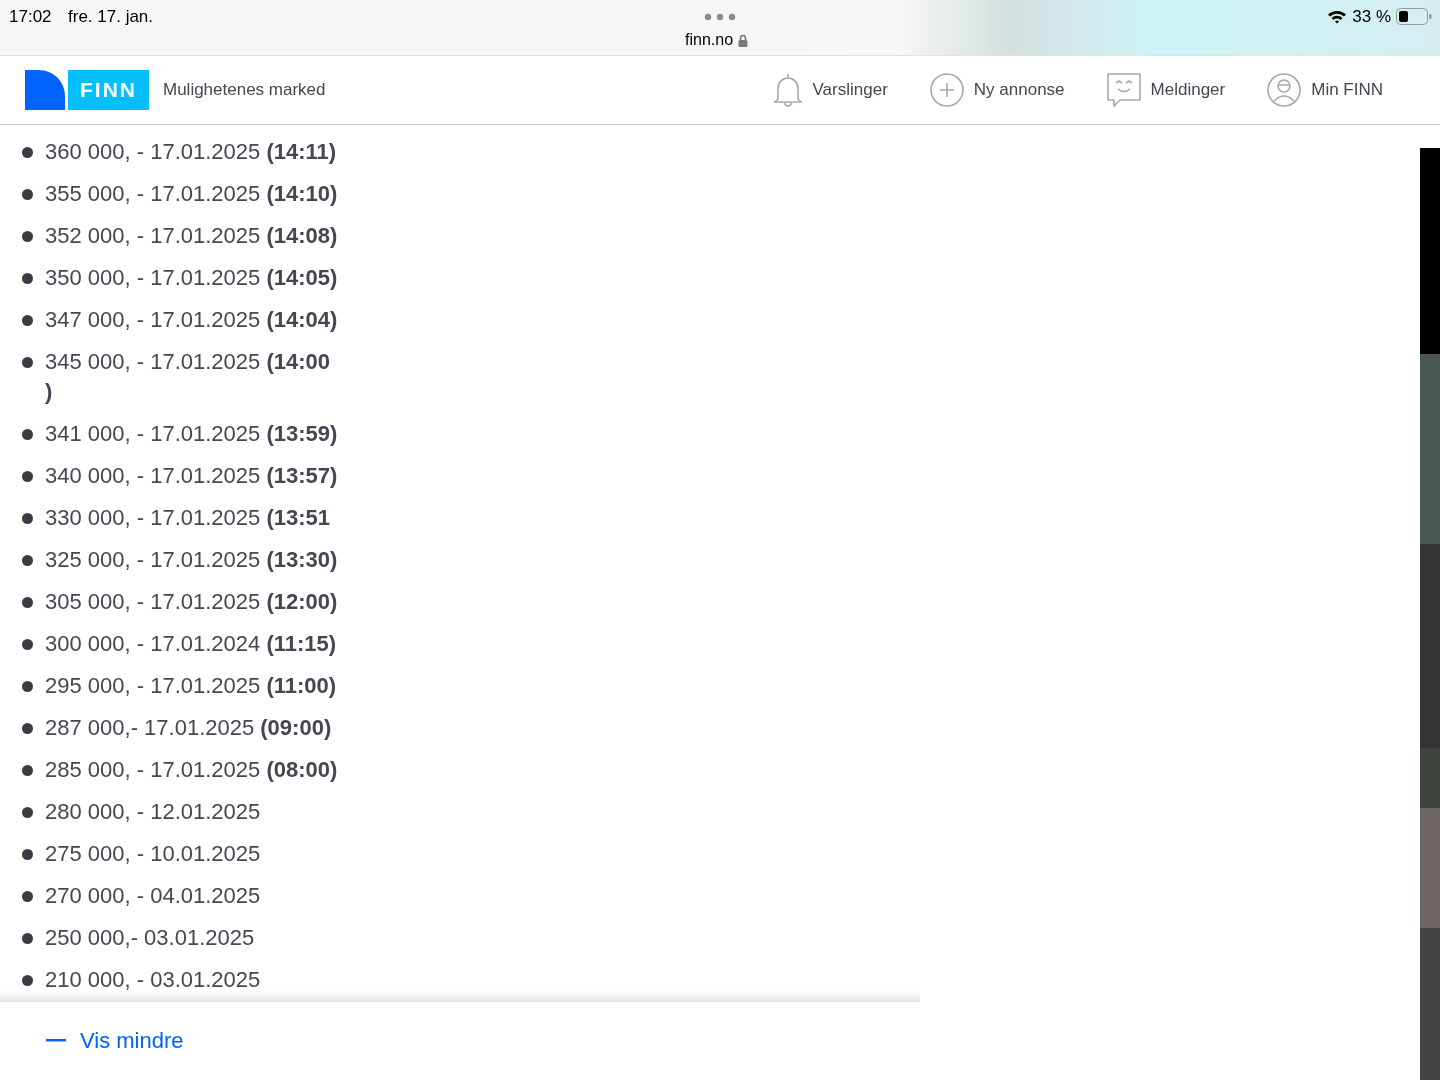 The image size is (1440, 1080). I want to click on chat-icon, so click(1123, 90).